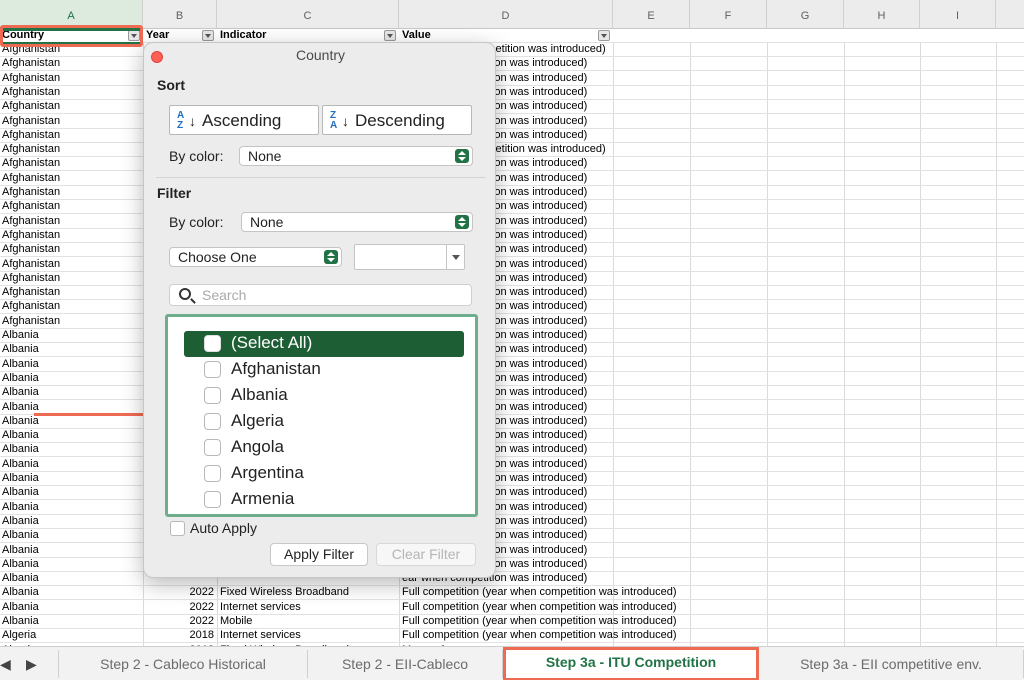 The image size is (1024, 680). I want to click on search-field, so click(320, 295).